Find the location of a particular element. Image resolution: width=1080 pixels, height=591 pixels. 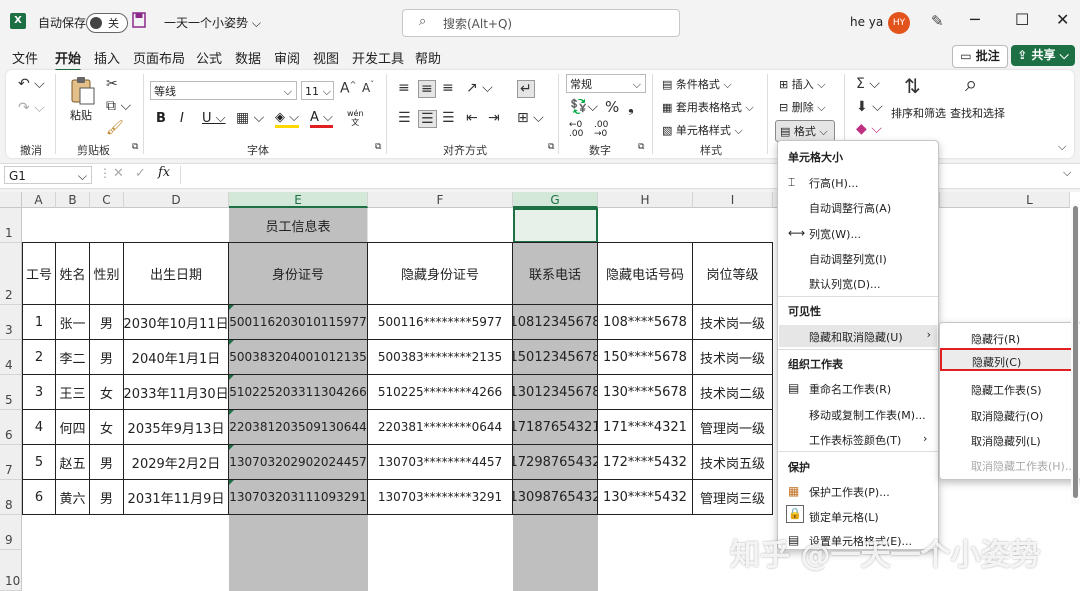

table-cell: 女 is located at coordinates (107, 427).